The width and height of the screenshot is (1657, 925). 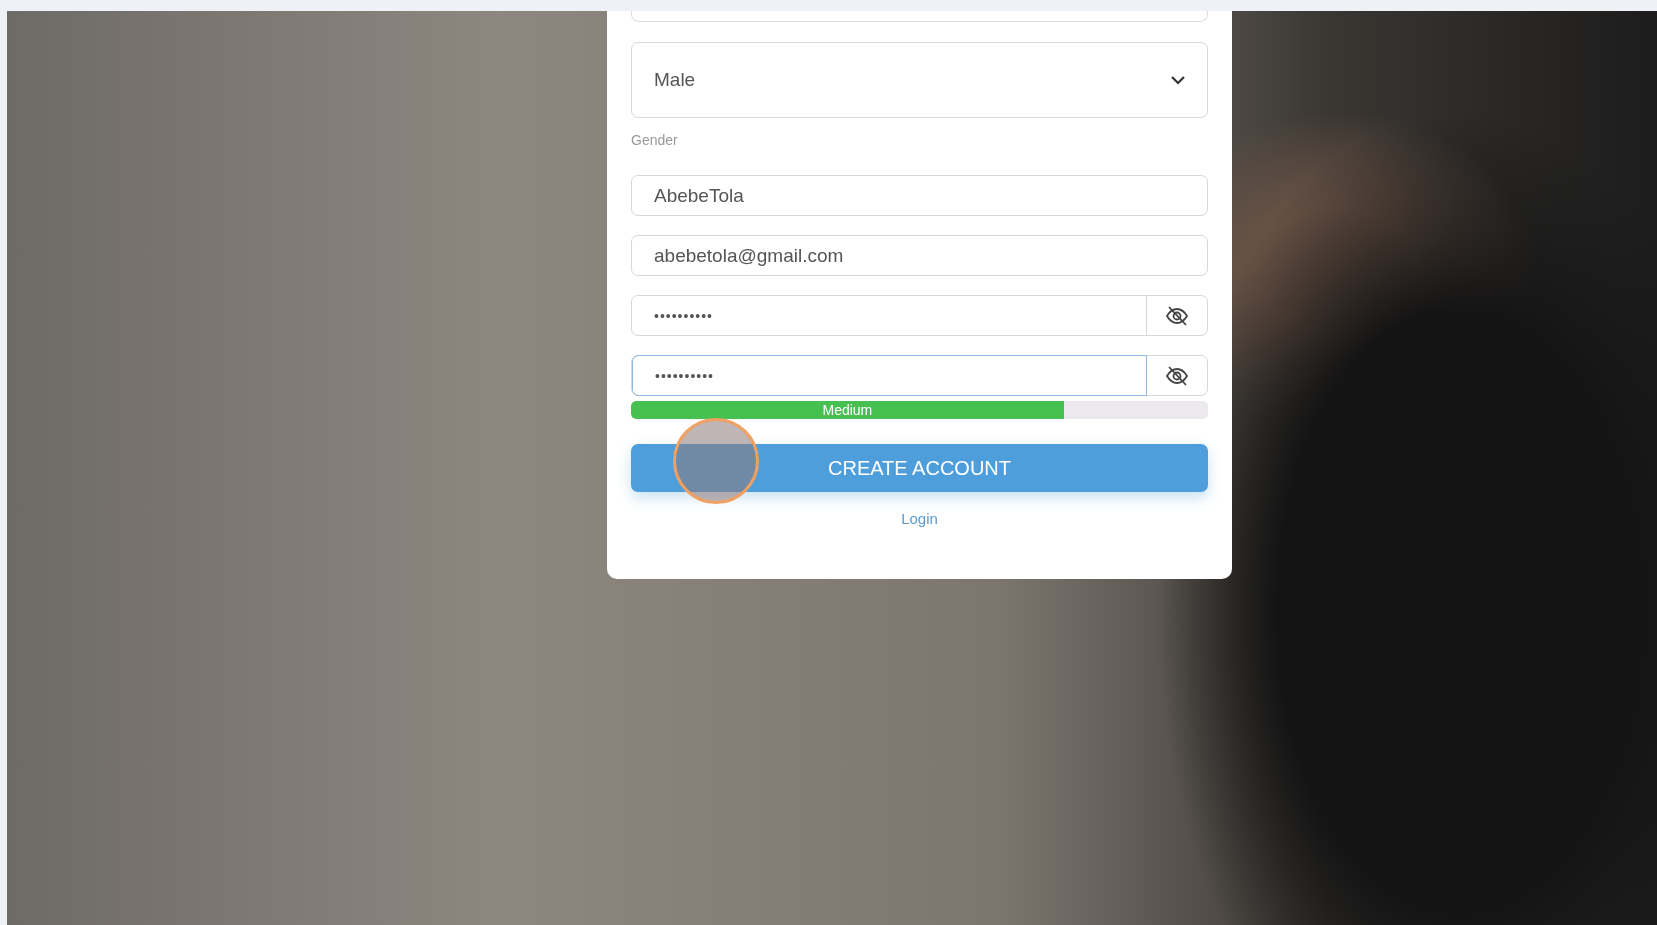 I want to click on select-value: Male, so click(x=675, y=80).